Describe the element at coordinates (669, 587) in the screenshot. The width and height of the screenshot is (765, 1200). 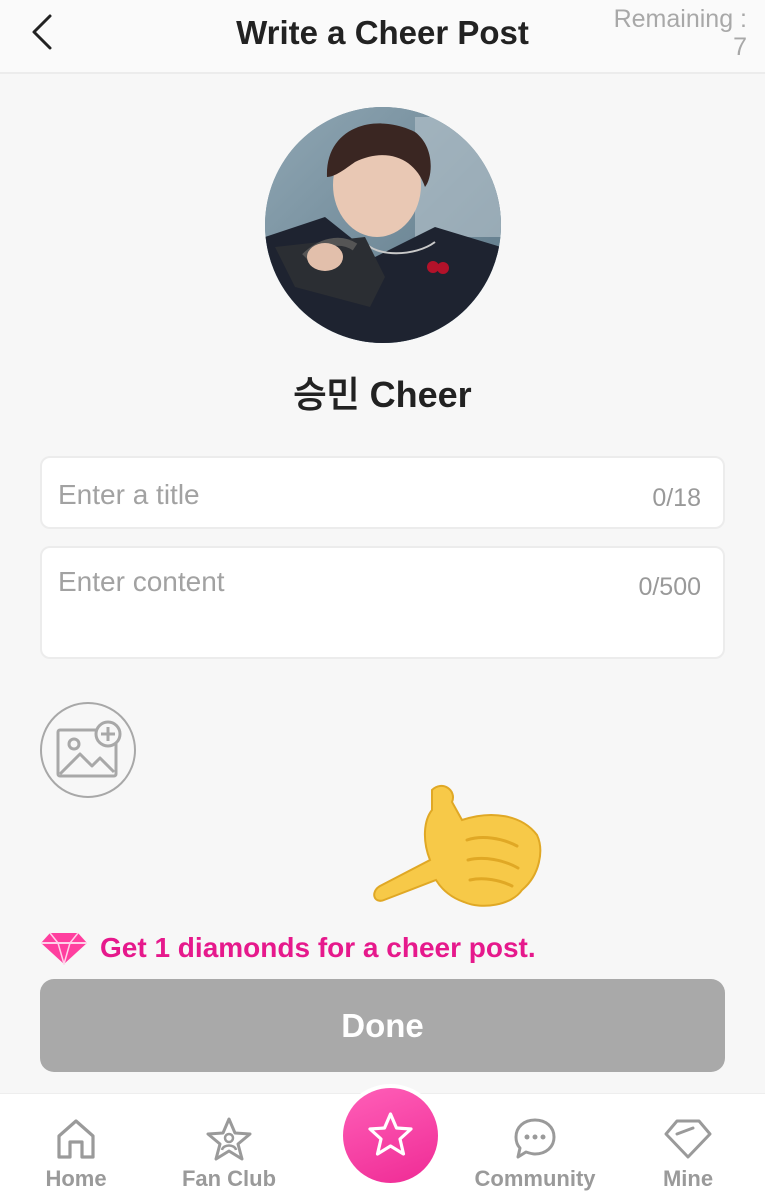
I see `content-char-counter: 0/500` at that location.